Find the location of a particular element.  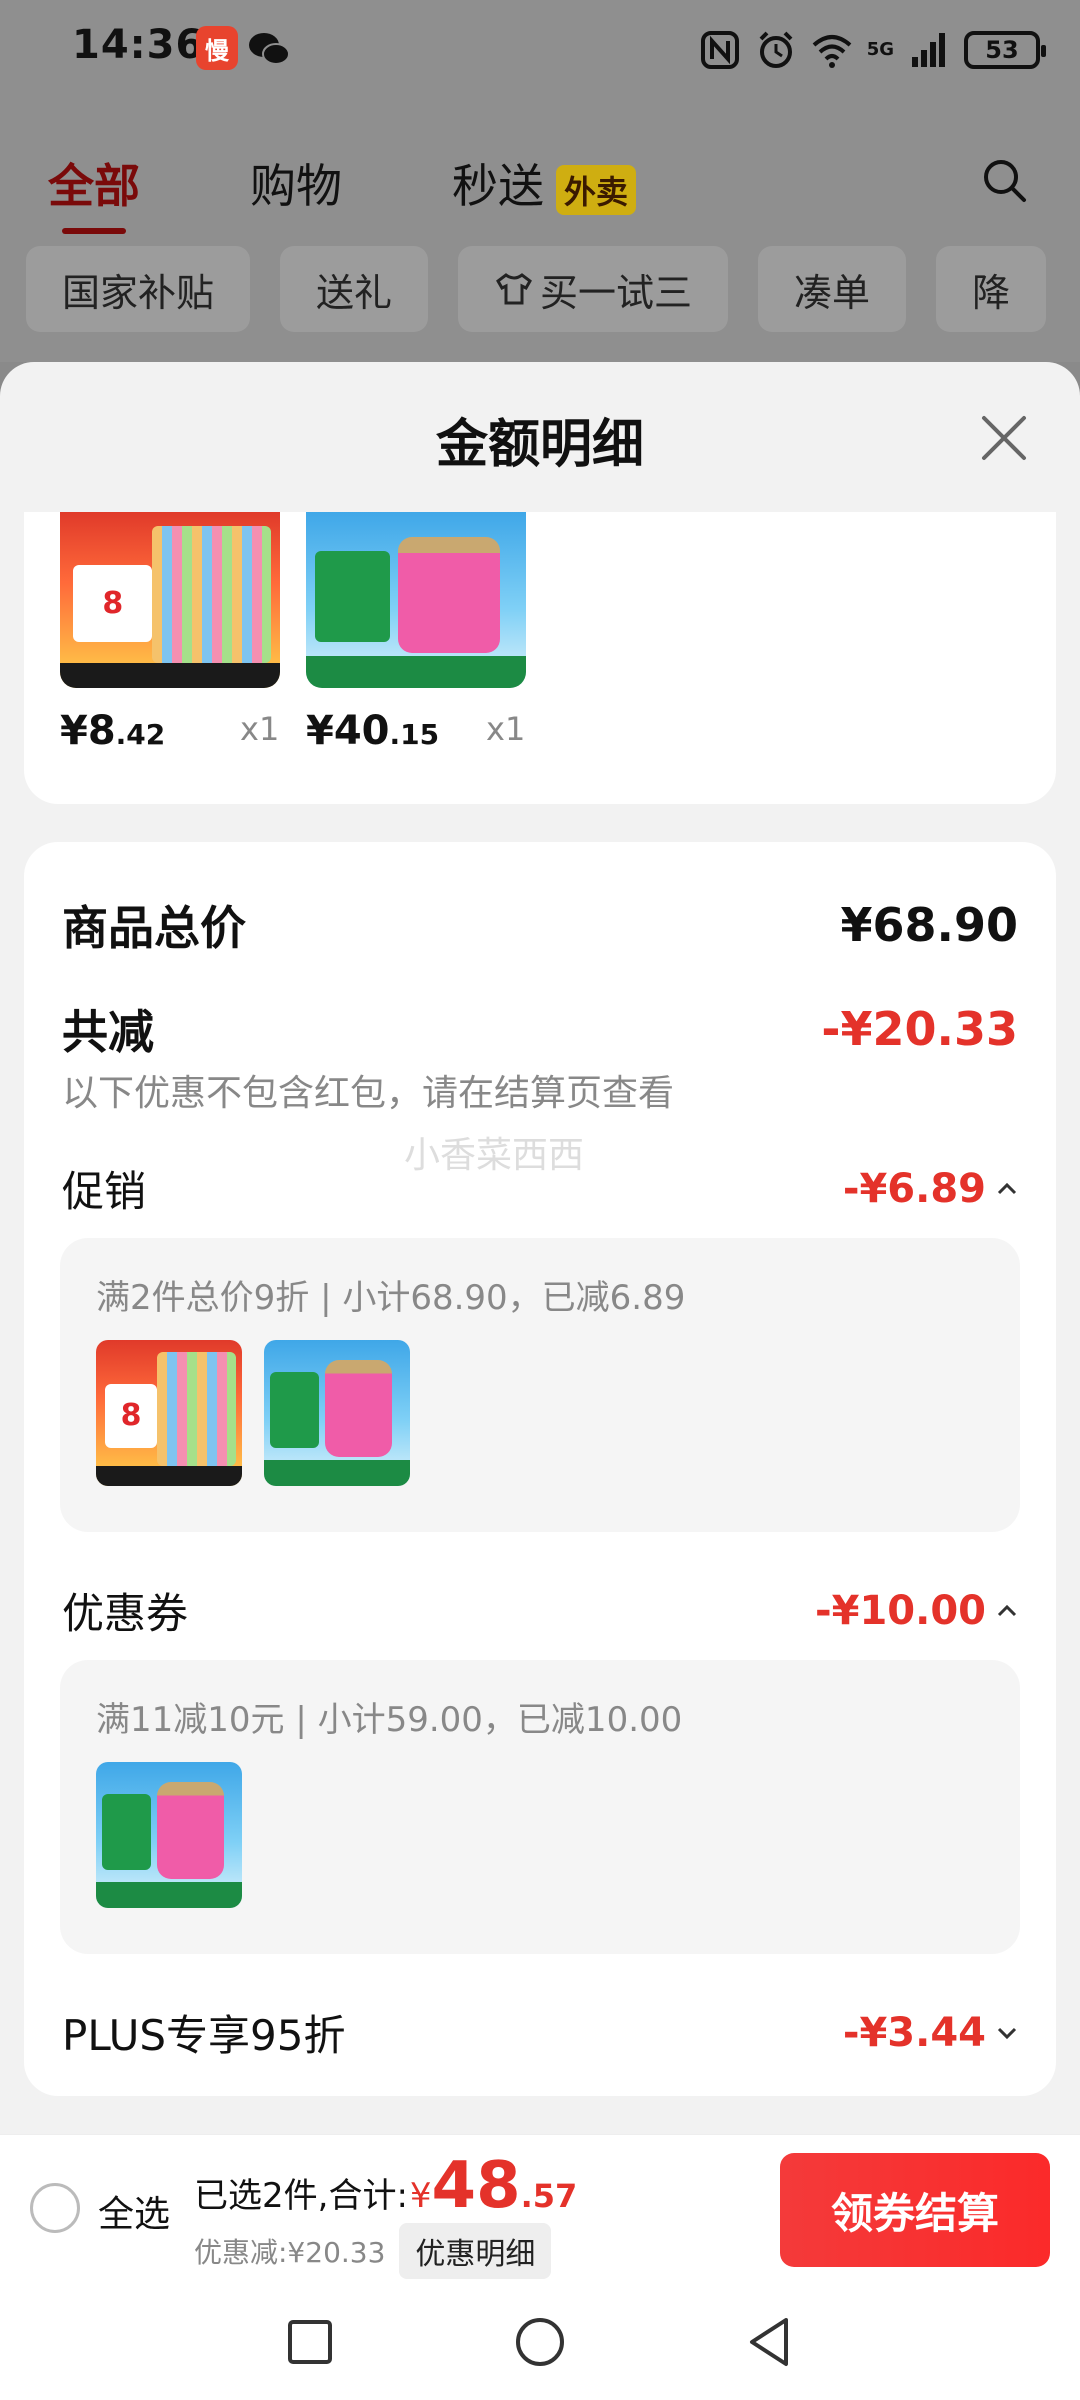

chip-national-subsidy: 国家补贴 is located at coordinates (138, 289).